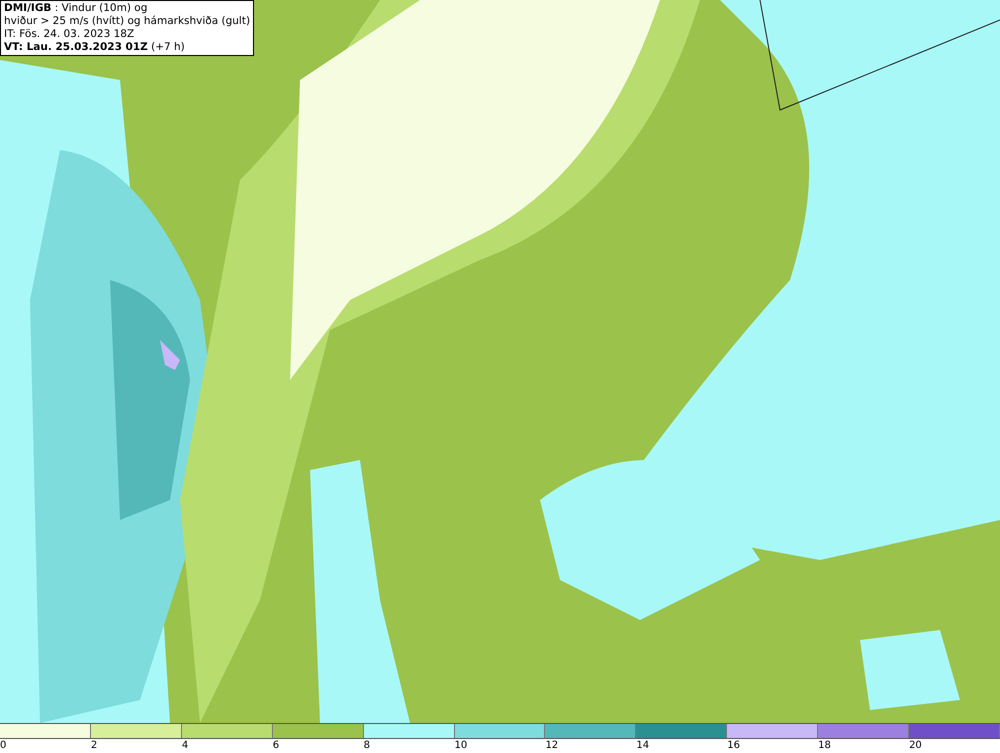  I want to click on info-text: hviður > 25 m/s (hvítt) og hámarkshviða (gult), so click(127, 21).